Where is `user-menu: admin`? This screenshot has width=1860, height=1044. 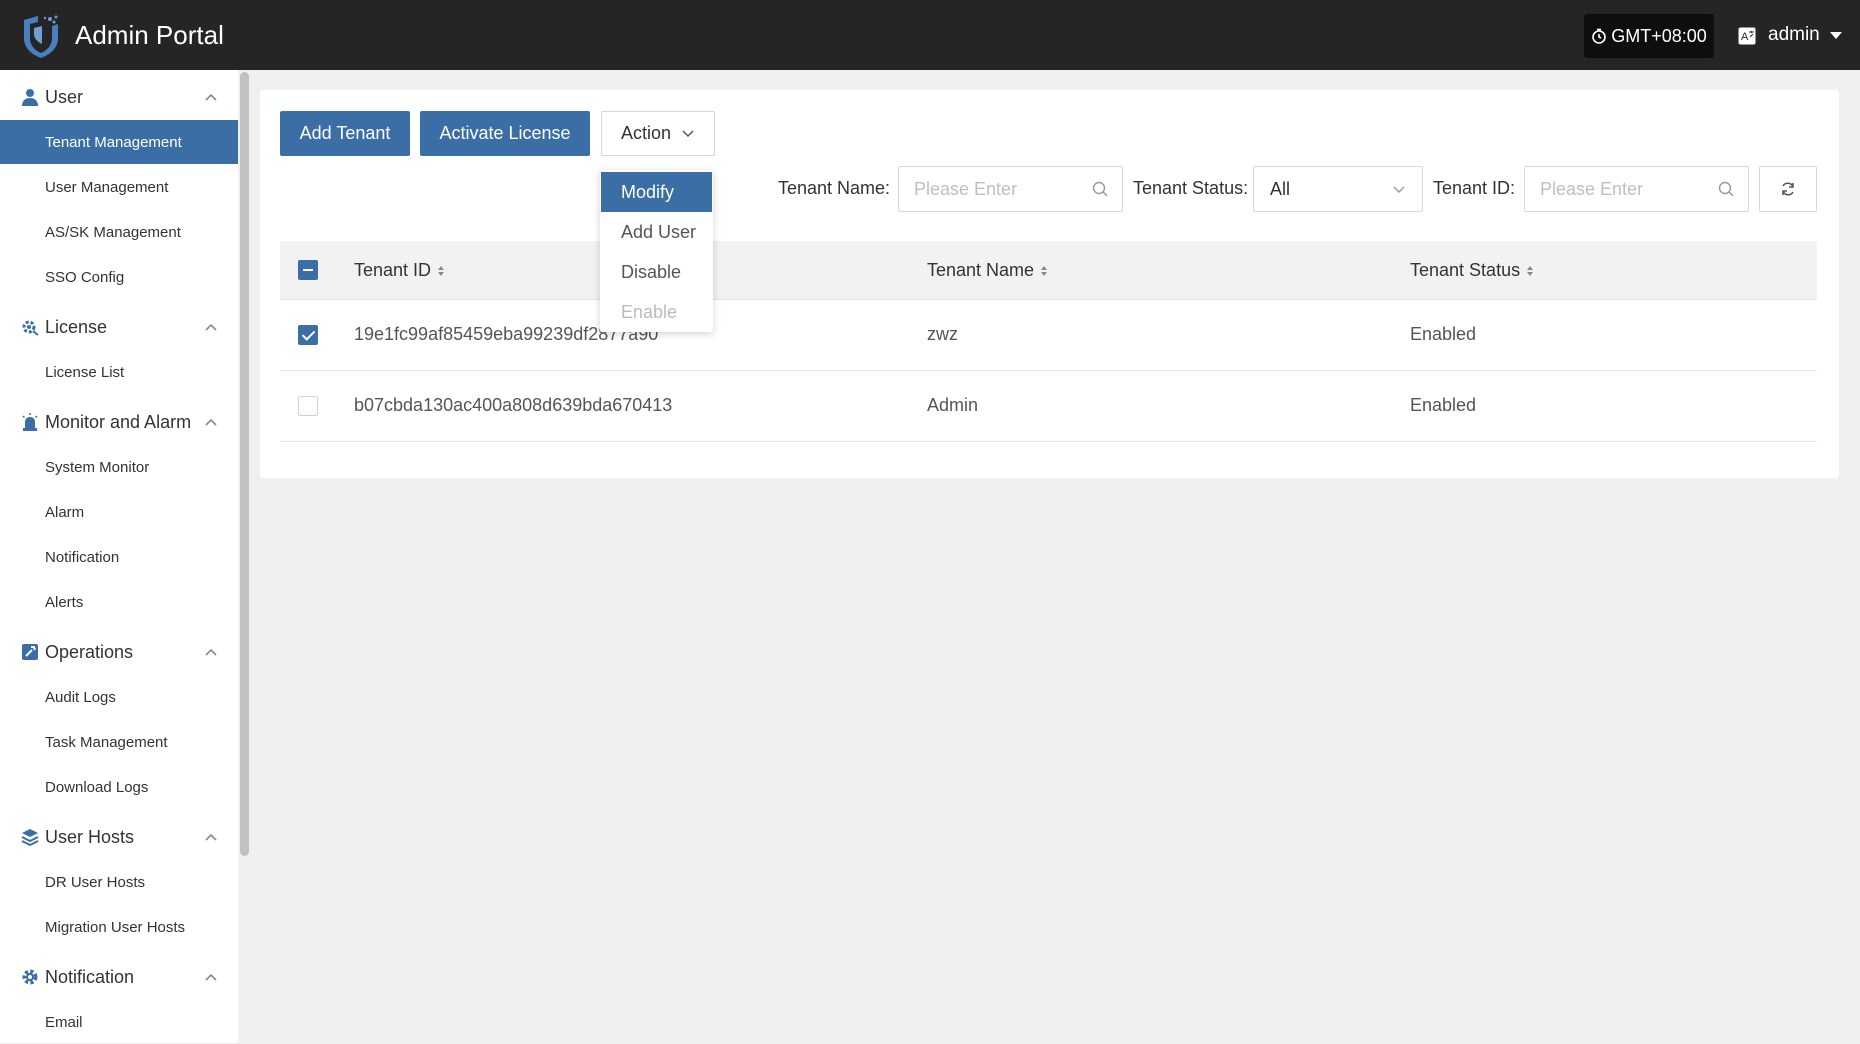 user-menu: admin is located at coordinates (1805, 35).